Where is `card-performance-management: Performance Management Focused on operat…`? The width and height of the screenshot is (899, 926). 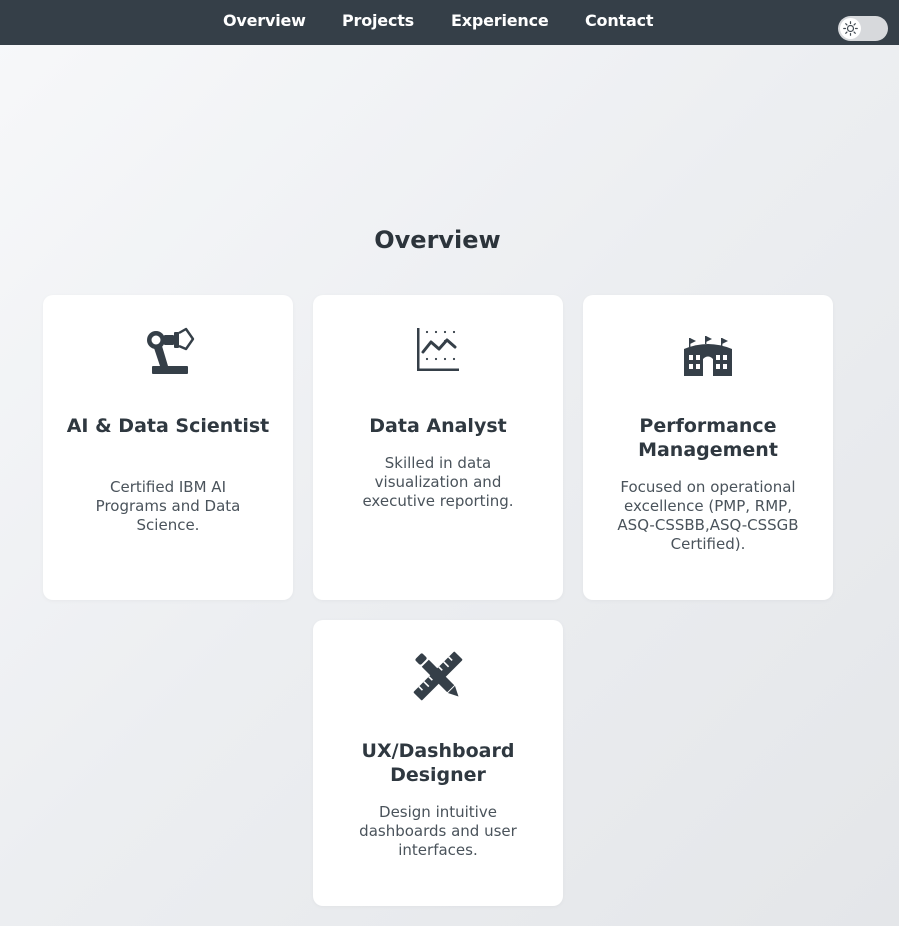 card-performance-management: Performance Management Focused on operat… is located at coordinates (708, 447).